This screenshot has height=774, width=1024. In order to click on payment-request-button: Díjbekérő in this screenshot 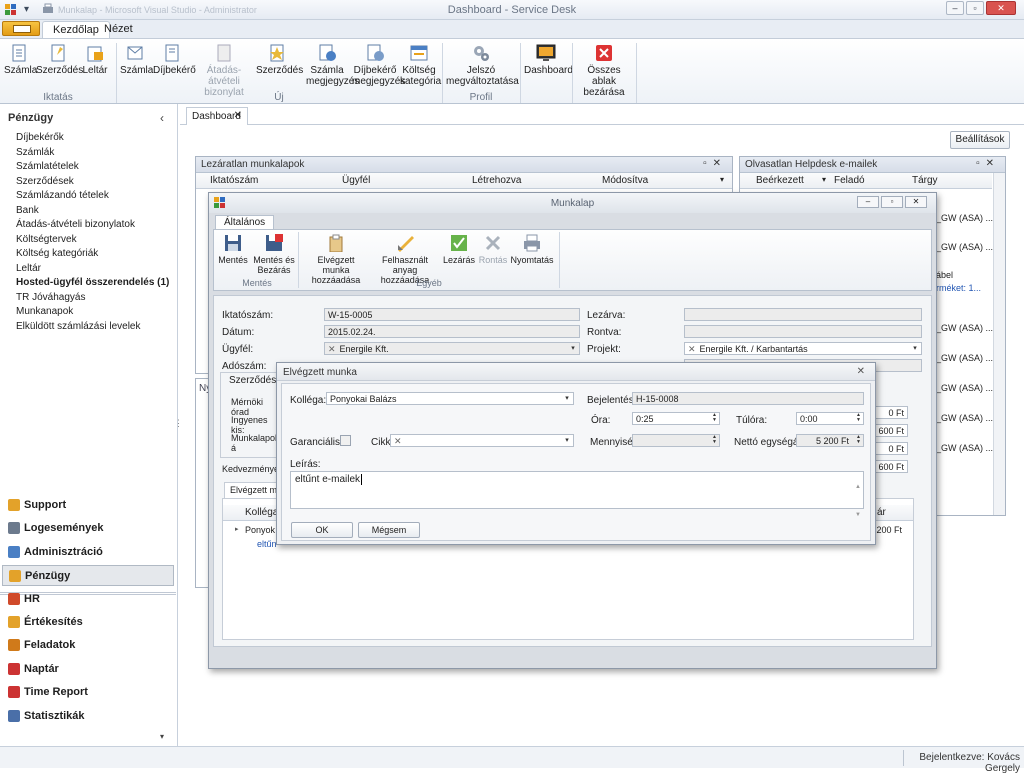, I will do `click(174, 67)`.